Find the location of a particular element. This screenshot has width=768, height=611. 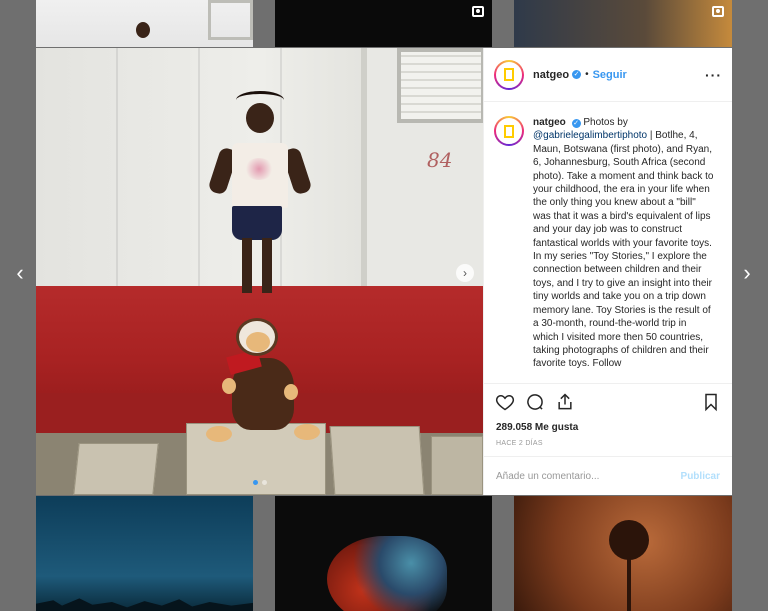

girl-head is located at coordinates (260, 118).